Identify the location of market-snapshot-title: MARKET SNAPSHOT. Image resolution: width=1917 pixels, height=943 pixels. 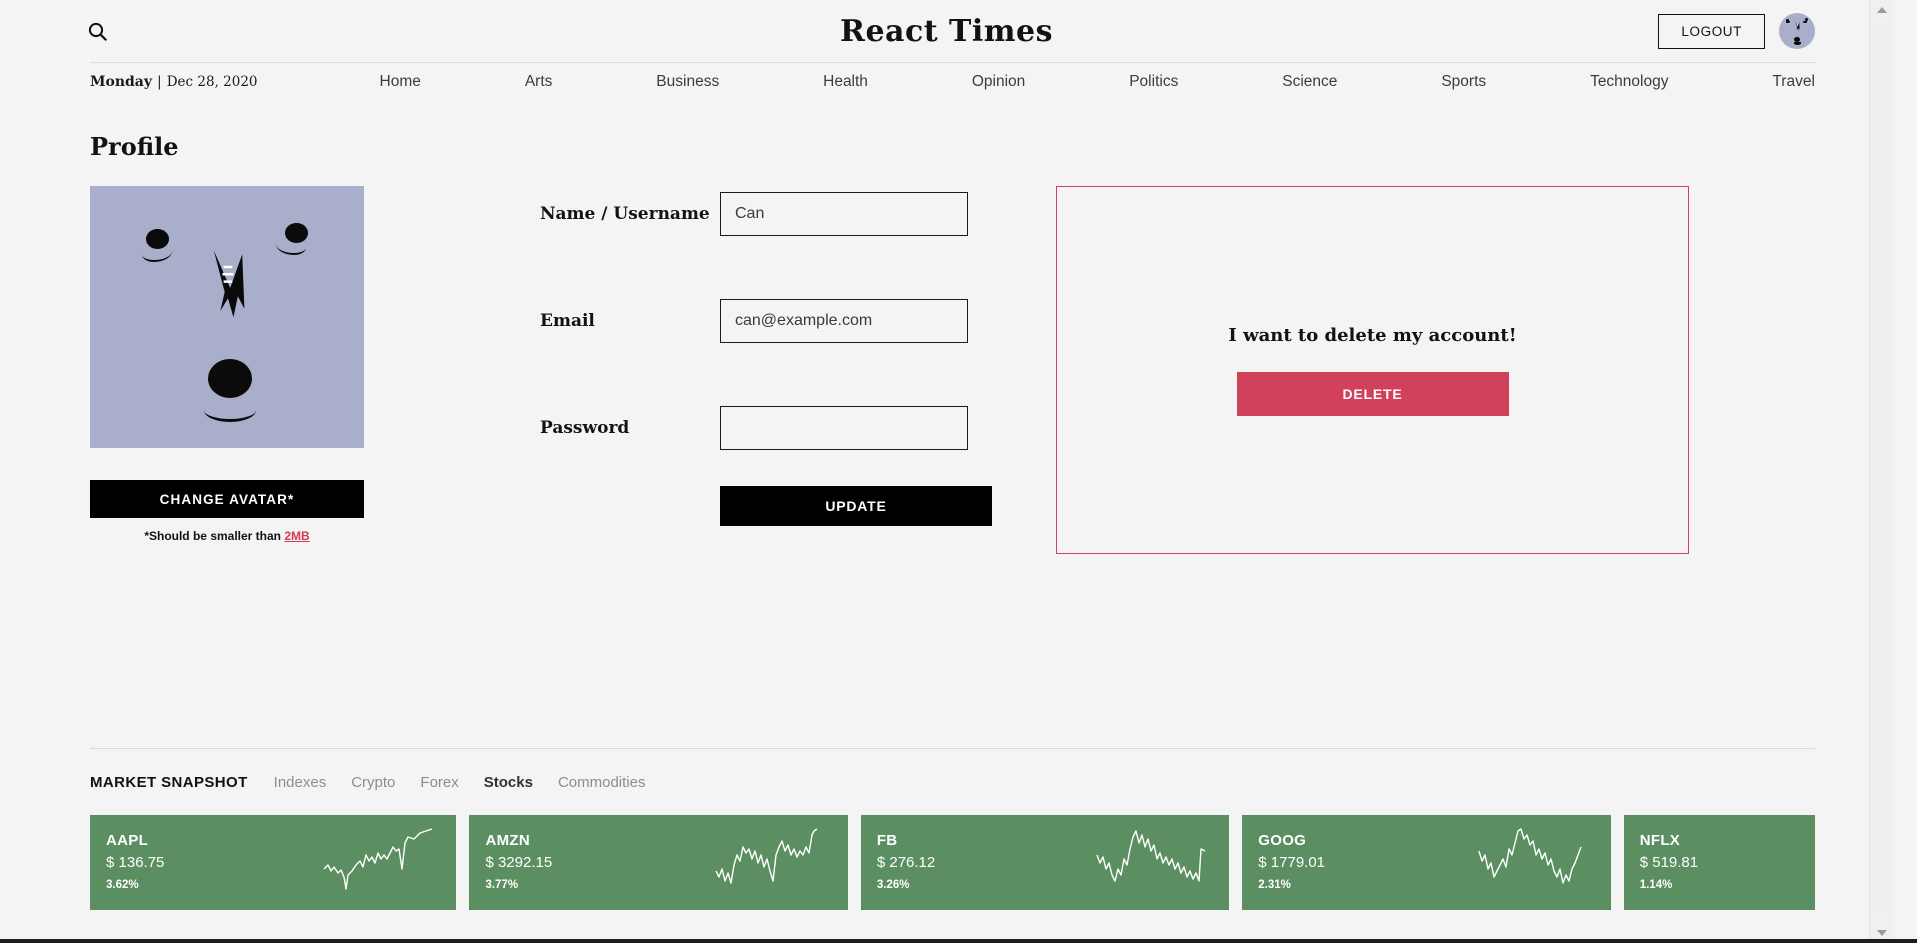
(169, 782).